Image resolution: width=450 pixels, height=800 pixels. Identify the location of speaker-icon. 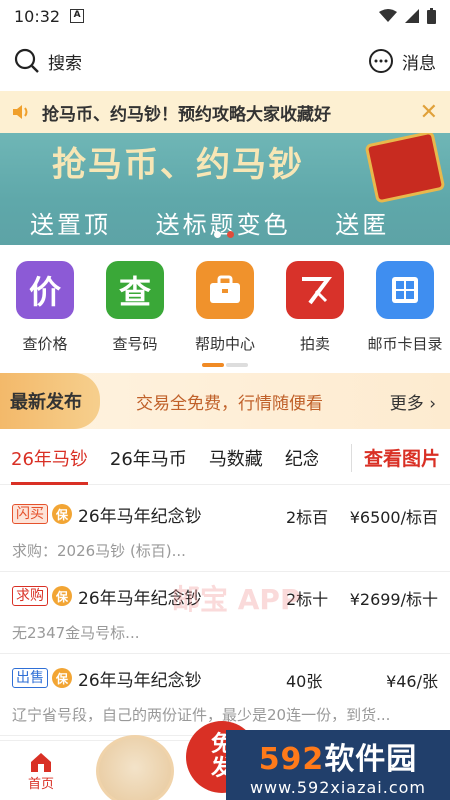
(20, 112).